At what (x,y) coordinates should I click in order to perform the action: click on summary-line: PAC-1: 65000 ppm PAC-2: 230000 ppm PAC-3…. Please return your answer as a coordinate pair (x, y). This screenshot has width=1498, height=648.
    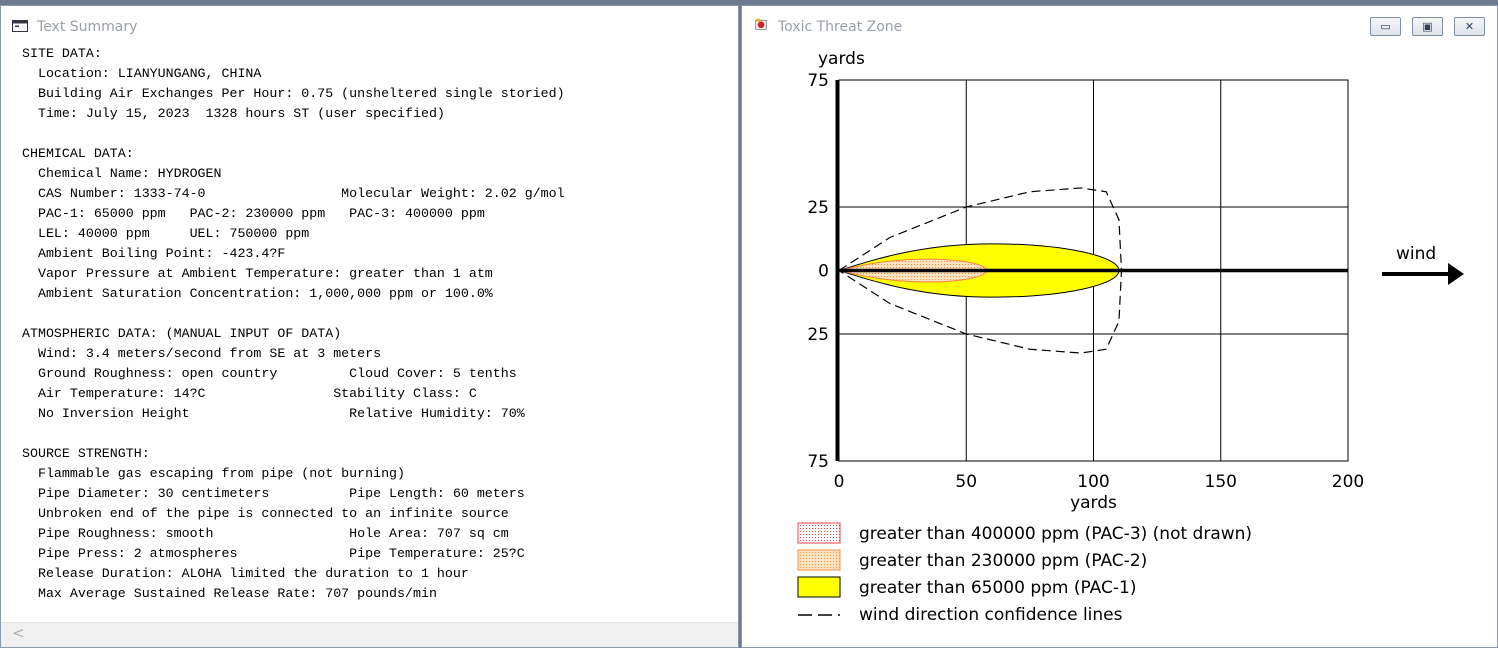
    Looking at the image, I should click on (253, 213).